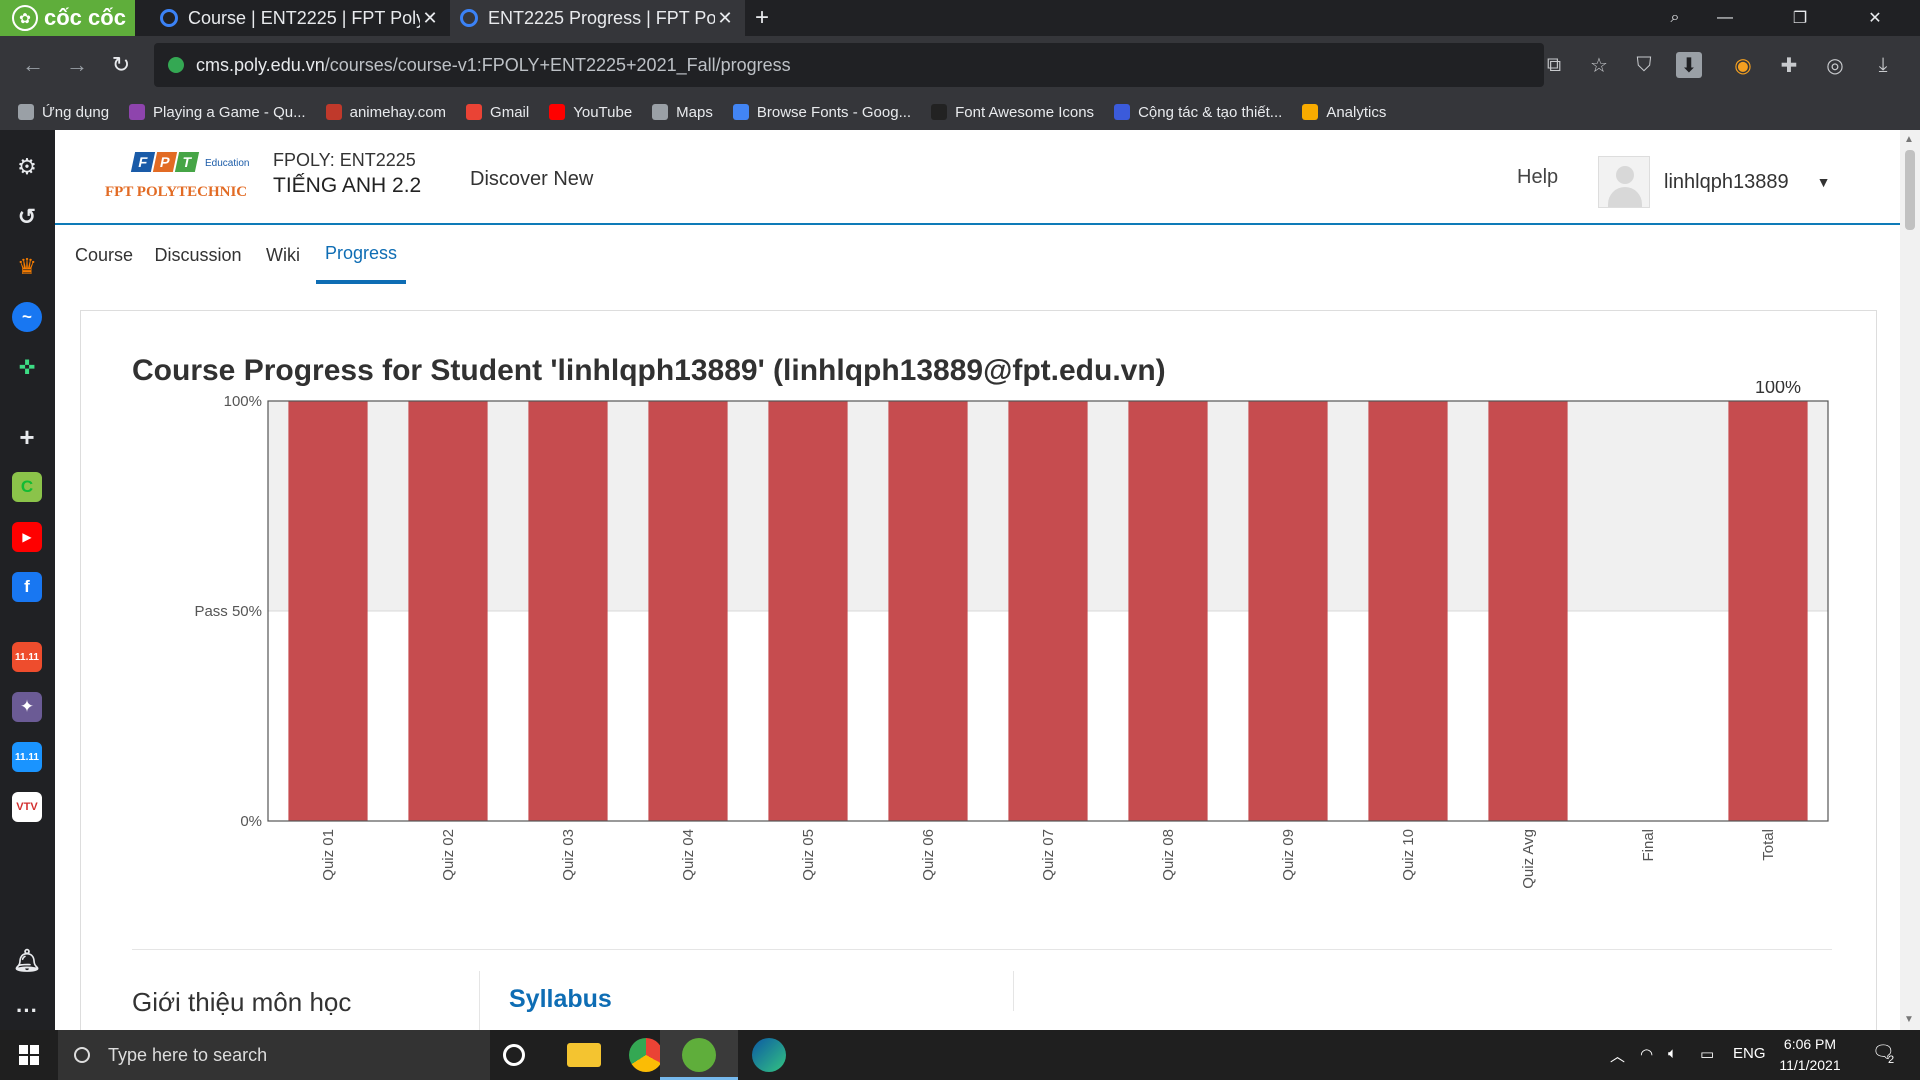  What do you see at coordinates (27, 807) in the screenshot?
I see `vtv-go-icon: VTV` at bounding box center [27, 807].